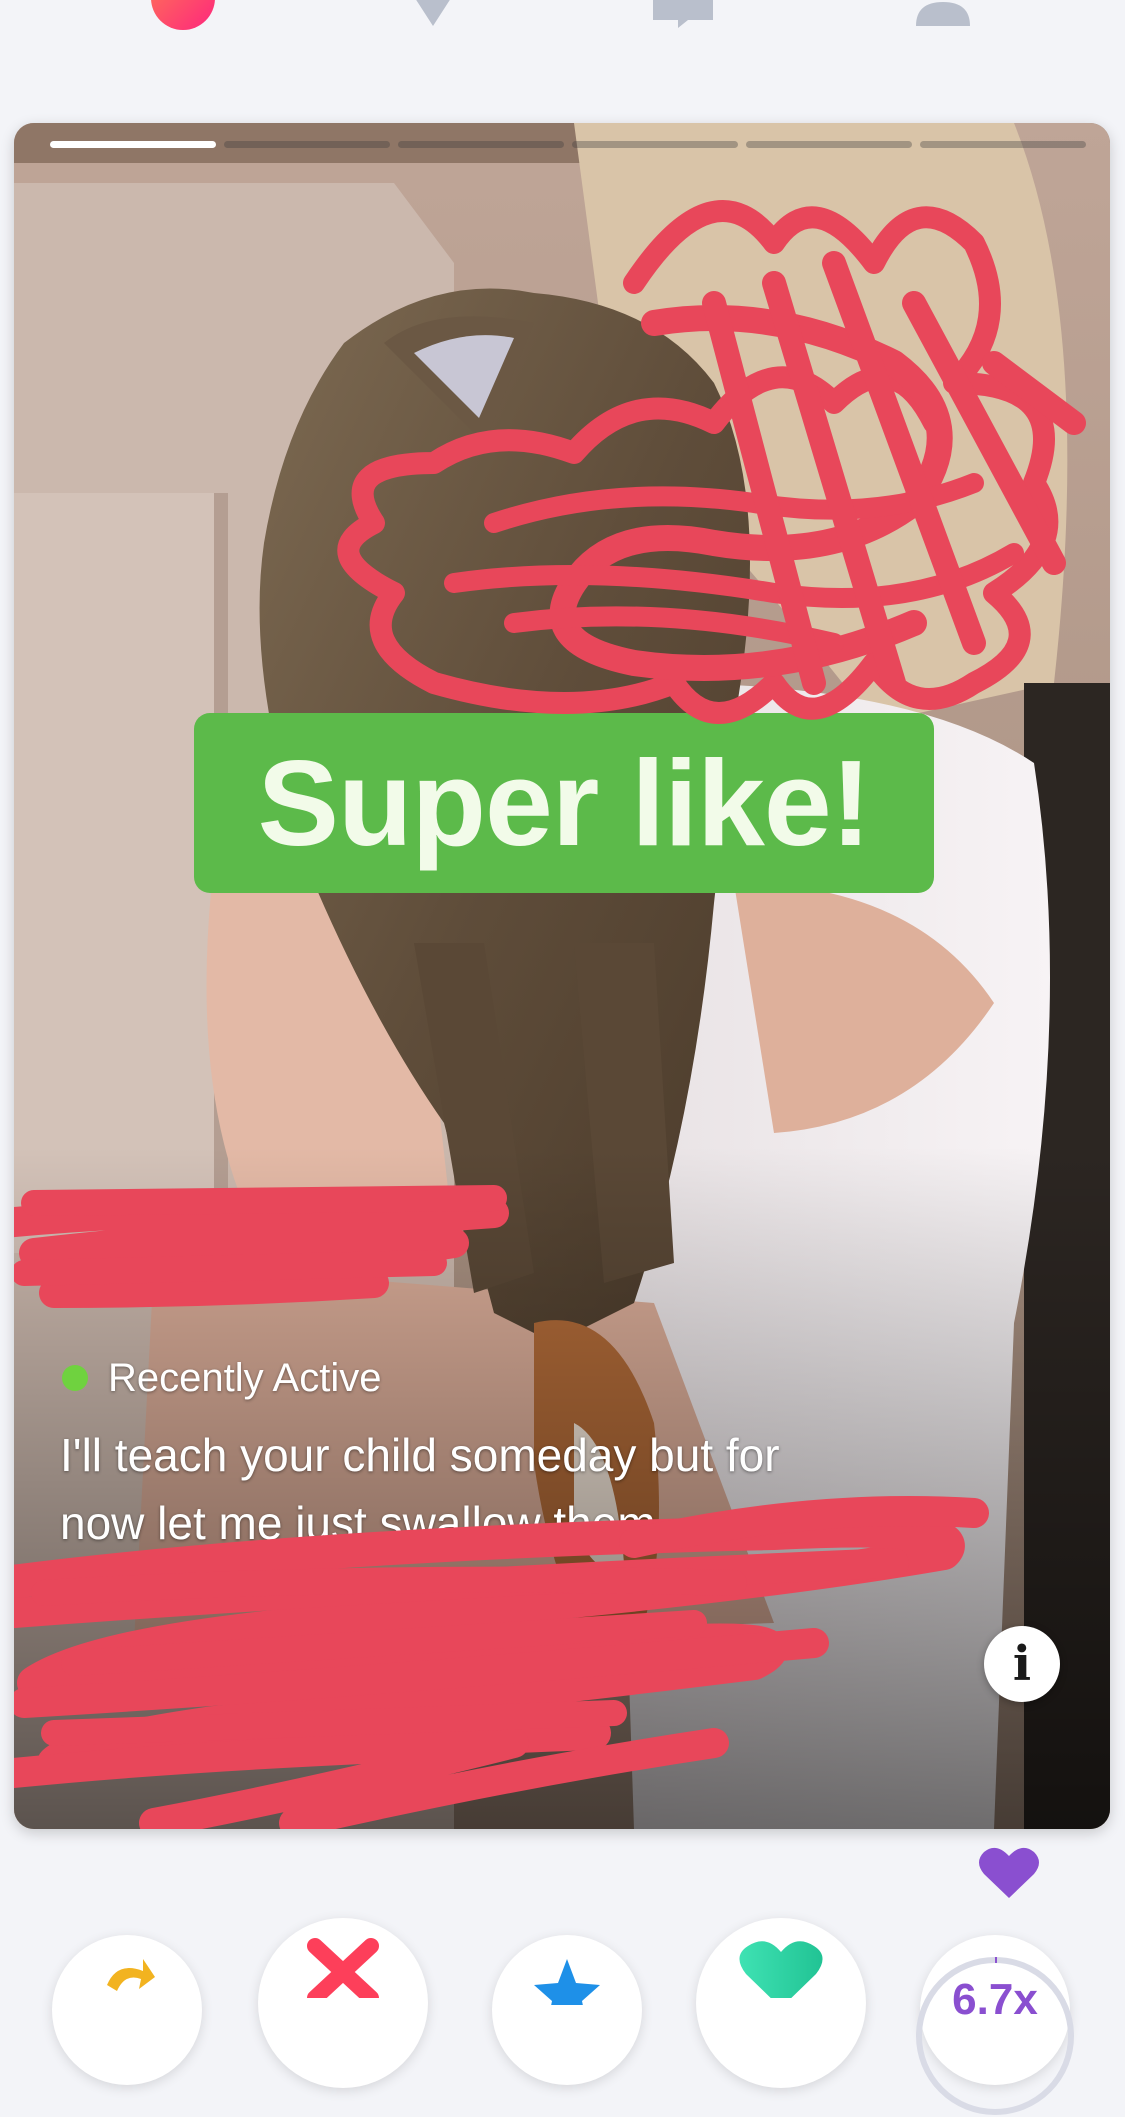 Image resolution: width=1125 pixels, height=2117 pixels. I want to click on super-like-button, so click(567, 2010).